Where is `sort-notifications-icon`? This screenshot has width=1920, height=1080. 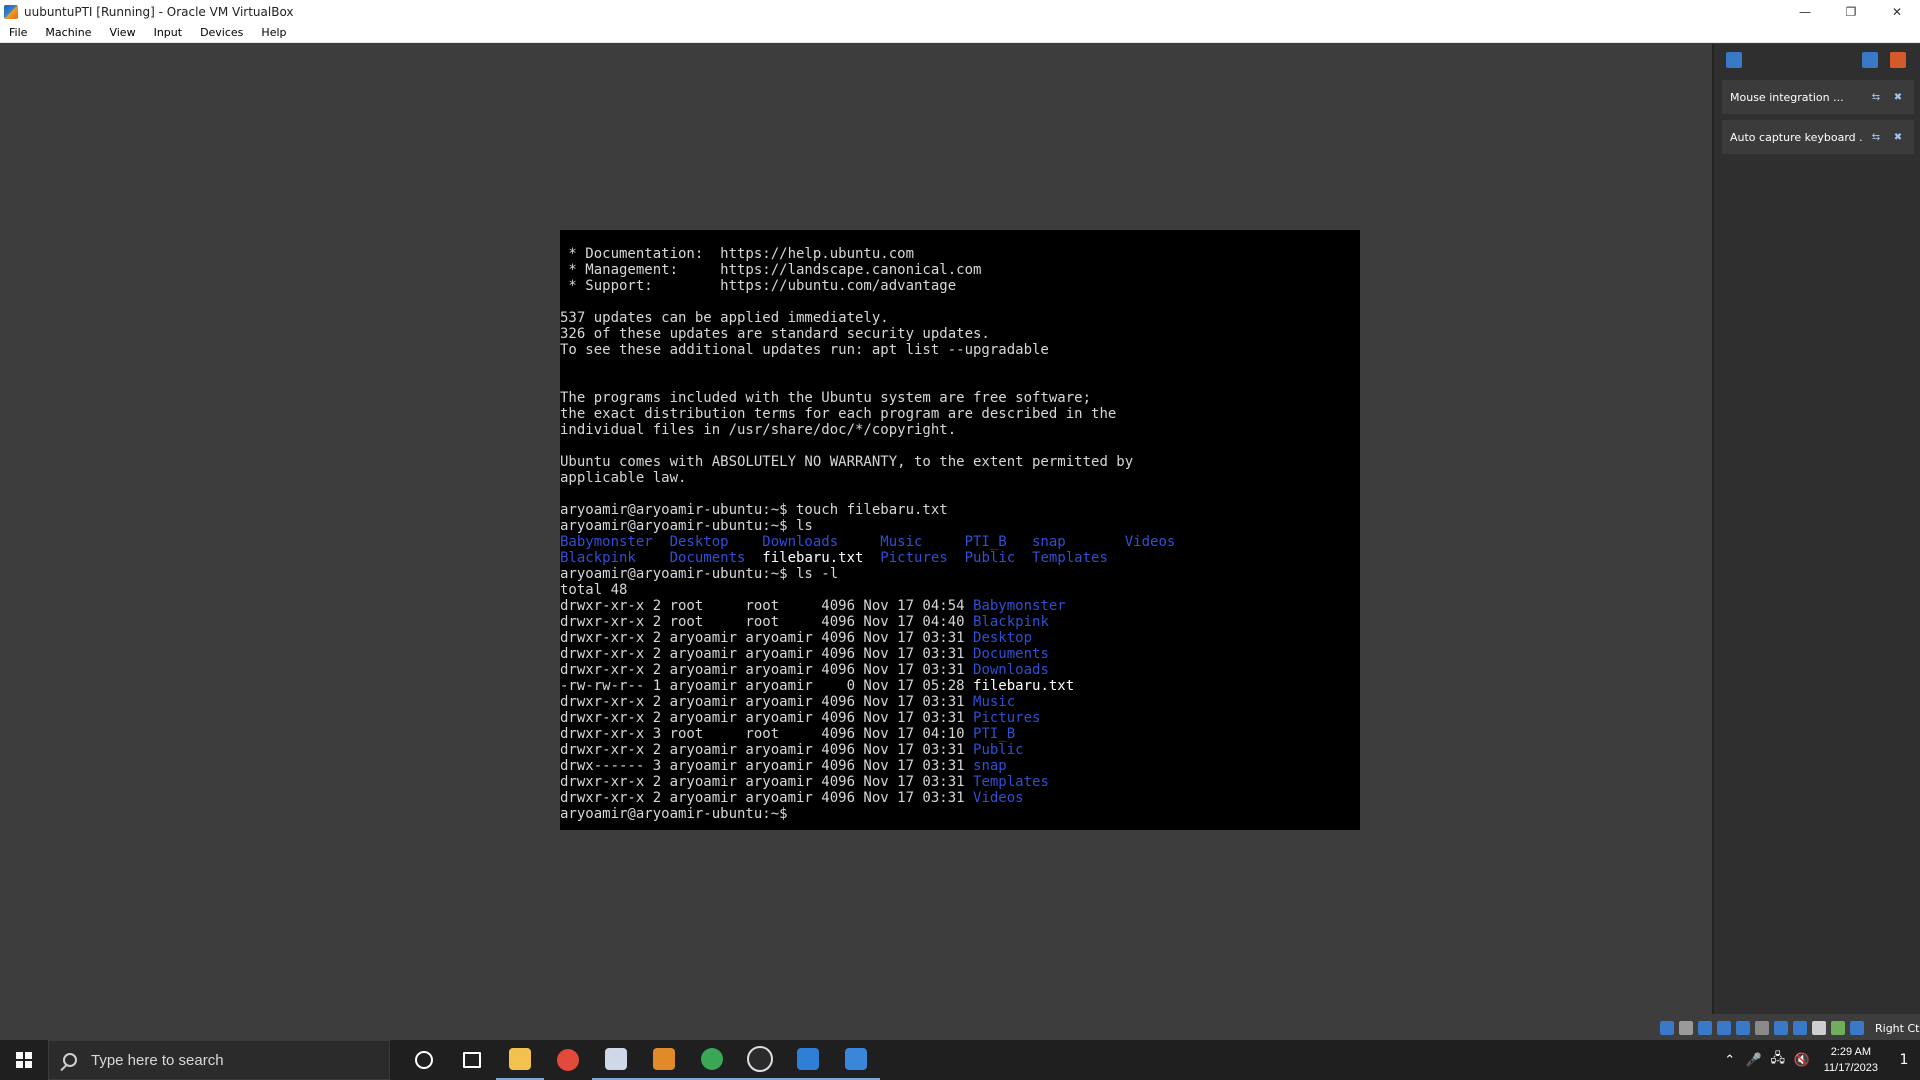 sort-notifications-icon is located at coordinates (1870, 60).